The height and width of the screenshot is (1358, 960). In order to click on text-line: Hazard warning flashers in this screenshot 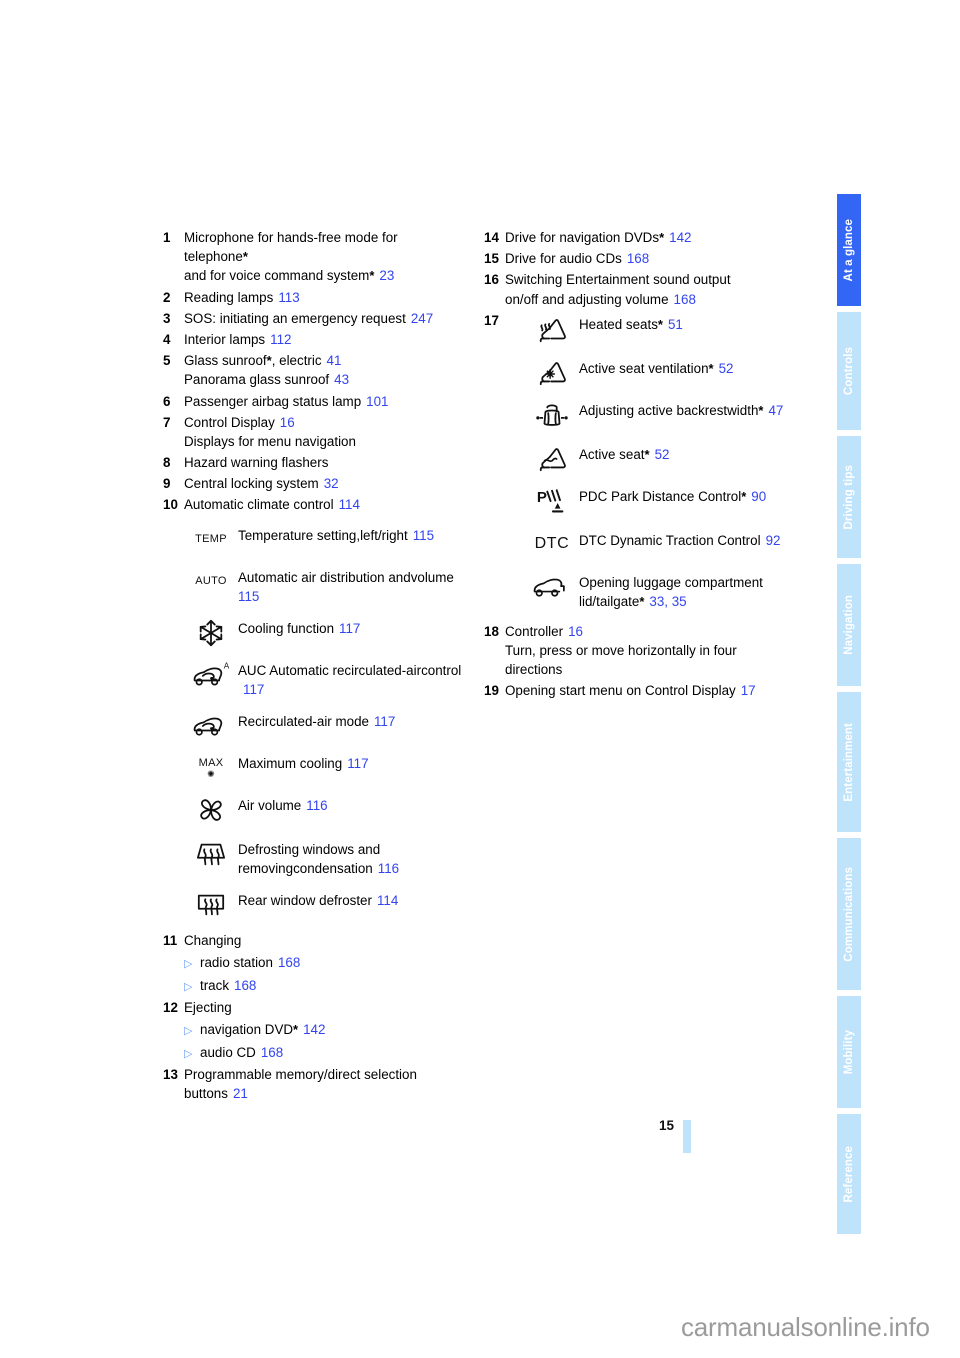, I will do `click(256, 462)`.